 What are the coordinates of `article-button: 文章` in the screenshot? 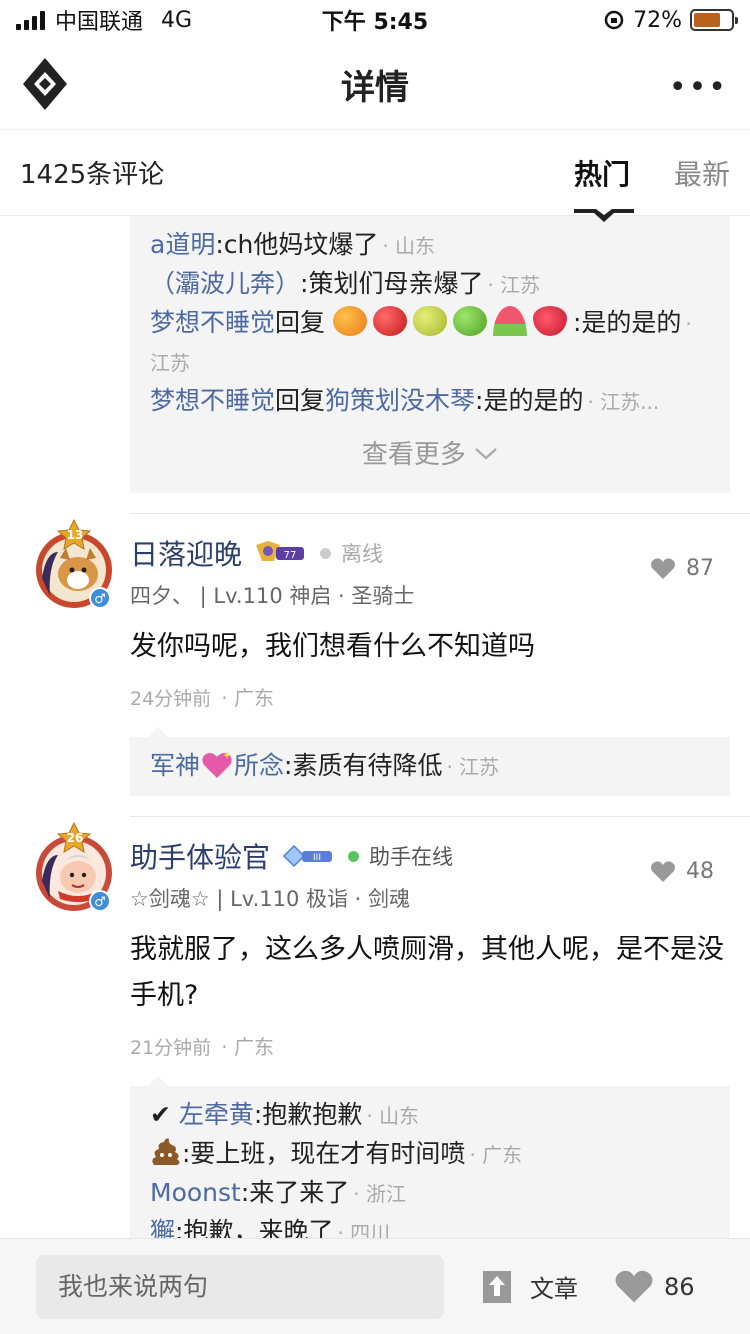 It's located at (530, 1286).